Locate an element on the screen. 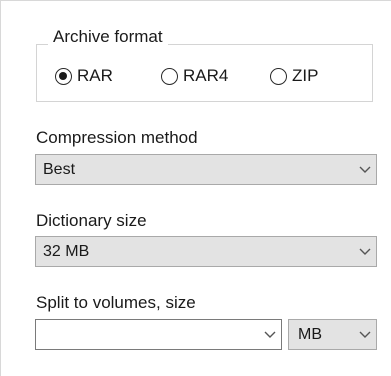 This screenshot has width=391, height=376. radio-rar4-button is located at coordinates (169, 76).